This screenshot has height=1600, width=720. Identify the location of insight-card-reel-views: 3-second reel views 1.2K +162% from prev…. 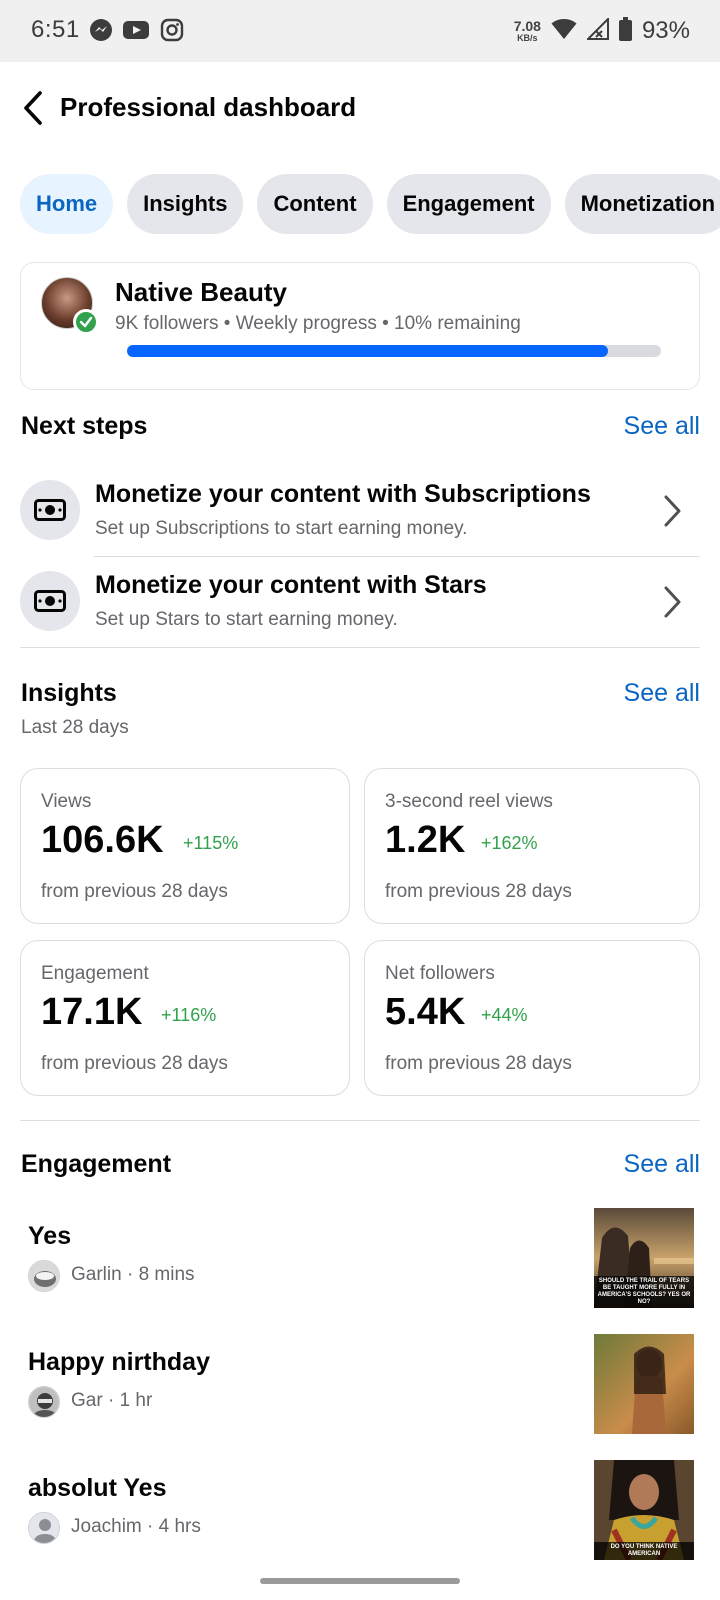
(532, 846).